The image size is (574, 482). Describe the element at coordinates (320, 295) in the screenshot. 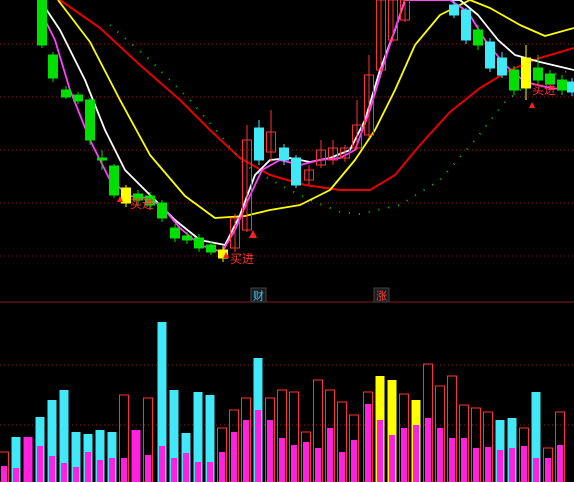

I see `event-markers: 财涨` at that location.